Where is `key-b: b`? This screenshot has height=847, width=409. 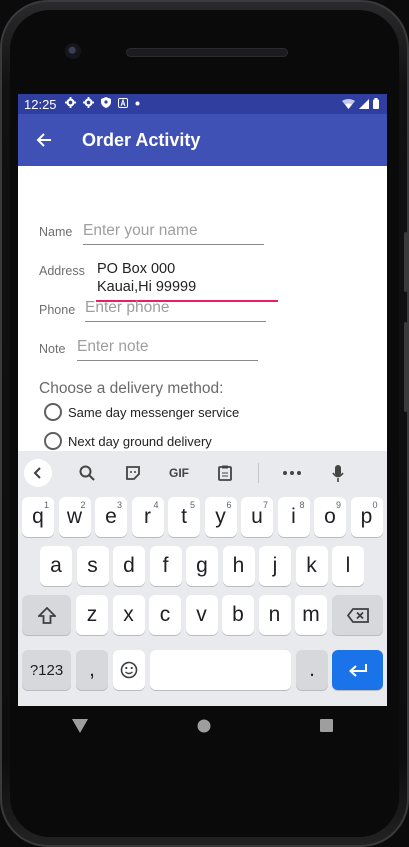 key-b: b is located at coordinates (238, 615).